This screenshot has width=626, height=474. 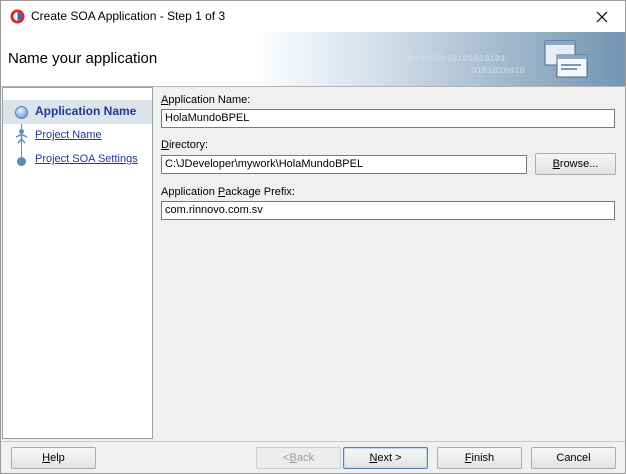 I want to click on close-button, so click(x=602, y=16).